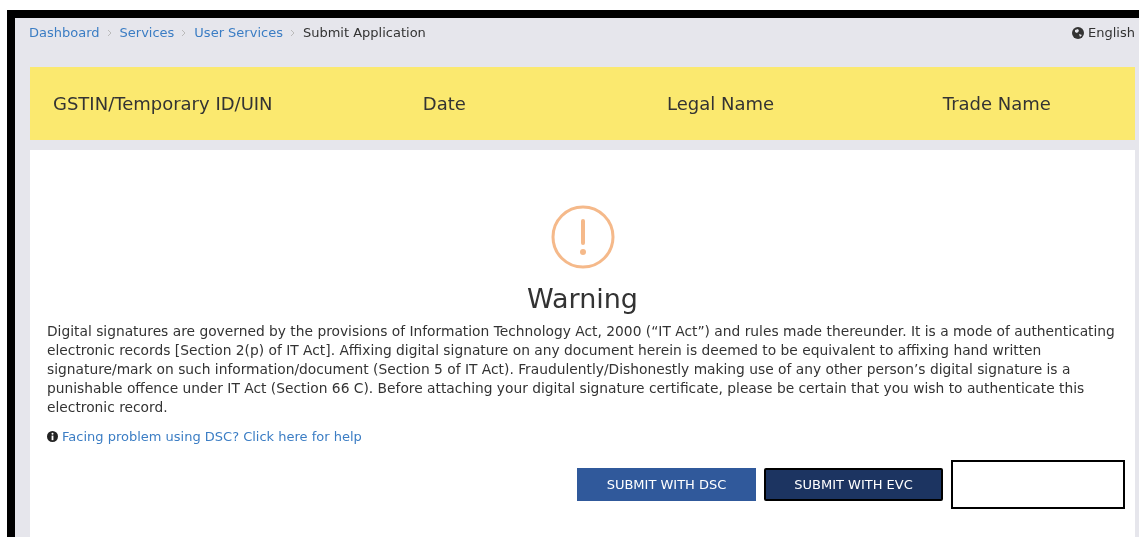 The image size is (1139, 537). Describe the element at coordinates (163, 104) in the screenshot. I see `column-header: GSTIN/Temporary ID/UIN` at that location.